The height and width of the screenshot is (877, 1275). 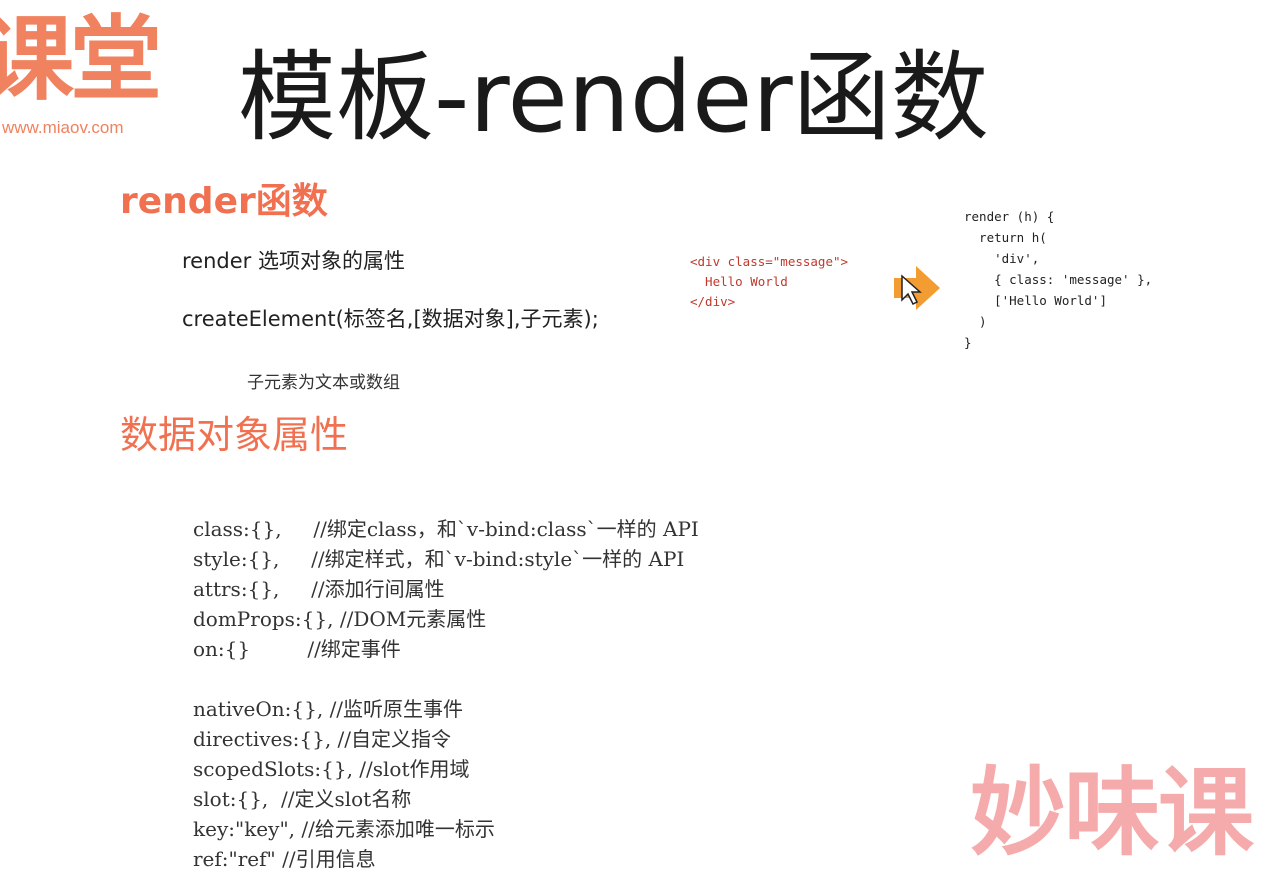 I want to click on logo-brand-text: 课堂, so click(x=81, y=59).